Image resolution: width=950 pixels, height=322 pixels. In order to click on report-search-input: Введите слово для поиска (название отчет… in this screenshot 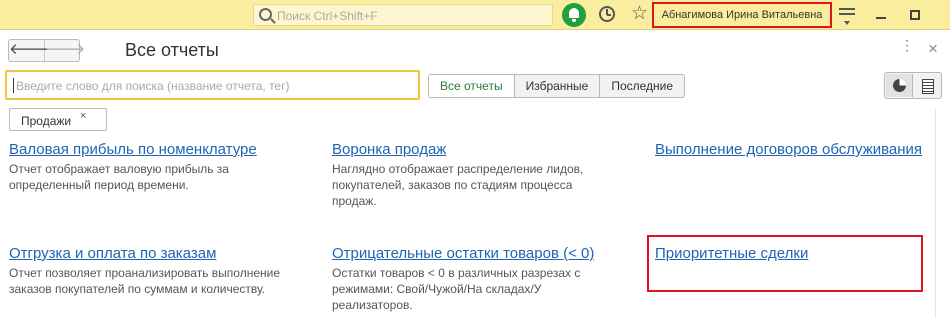, I will do `click(212, 85)`.